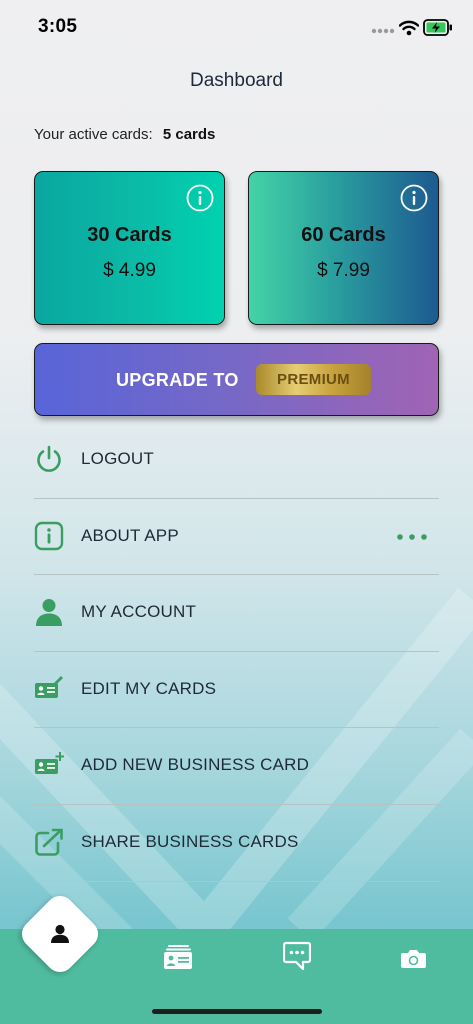  What do you see at coordinates (343, 235) in the screenshot?
I see `plan-name: 60 Cards` at bounding box center [343, 235].